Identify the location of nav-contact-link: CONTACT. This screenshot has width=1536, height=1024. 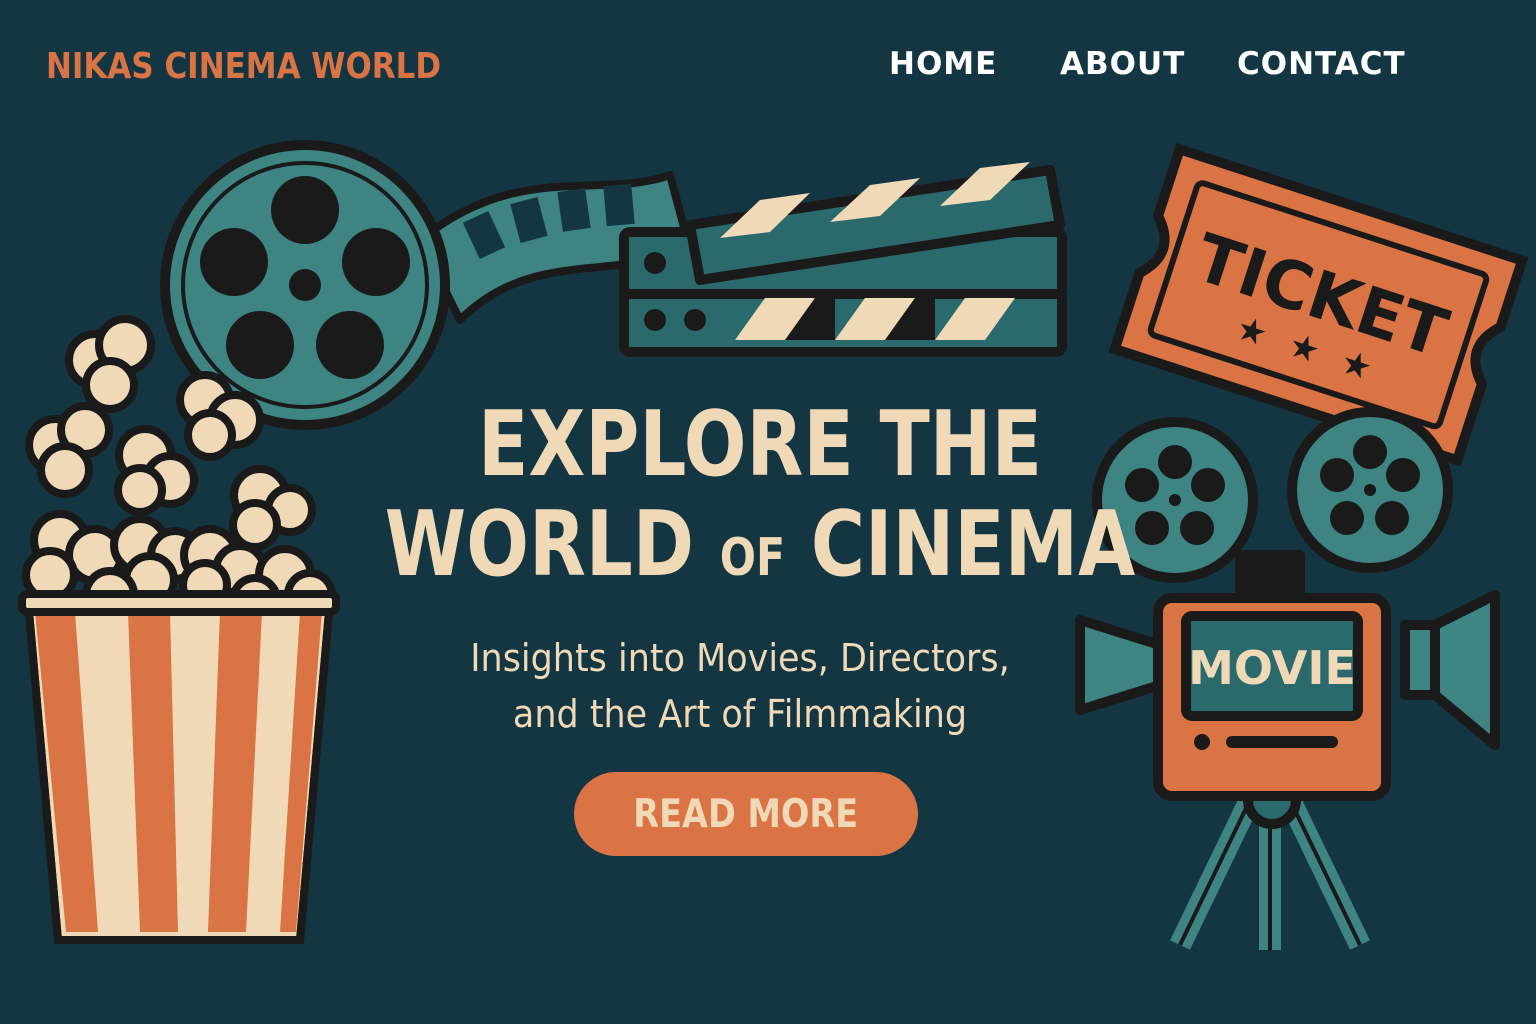
(1321, 64).